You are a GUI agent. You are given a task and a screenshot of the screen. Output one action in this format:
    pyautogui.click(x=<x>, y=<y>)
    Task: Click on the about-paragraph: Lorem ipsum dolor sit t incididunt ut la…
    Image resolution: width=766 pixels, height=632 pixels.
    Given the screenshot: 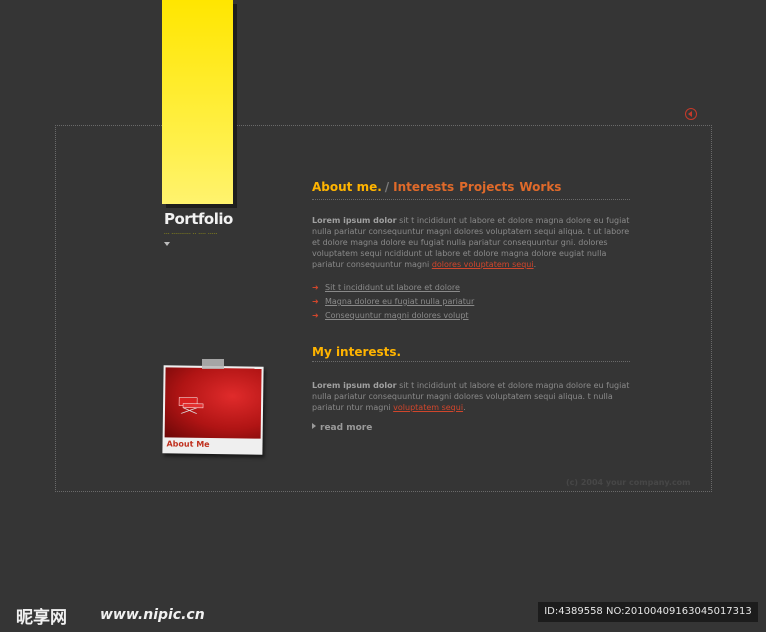 What is the action you would take?
    pyautogui.click(x=471, y=242)
    